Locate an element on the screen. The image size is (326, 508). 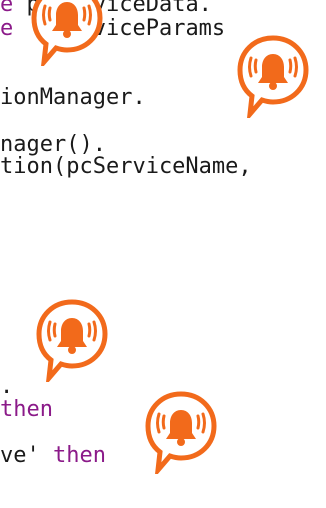
code-line-15: . is located at coordinates (6, 386).